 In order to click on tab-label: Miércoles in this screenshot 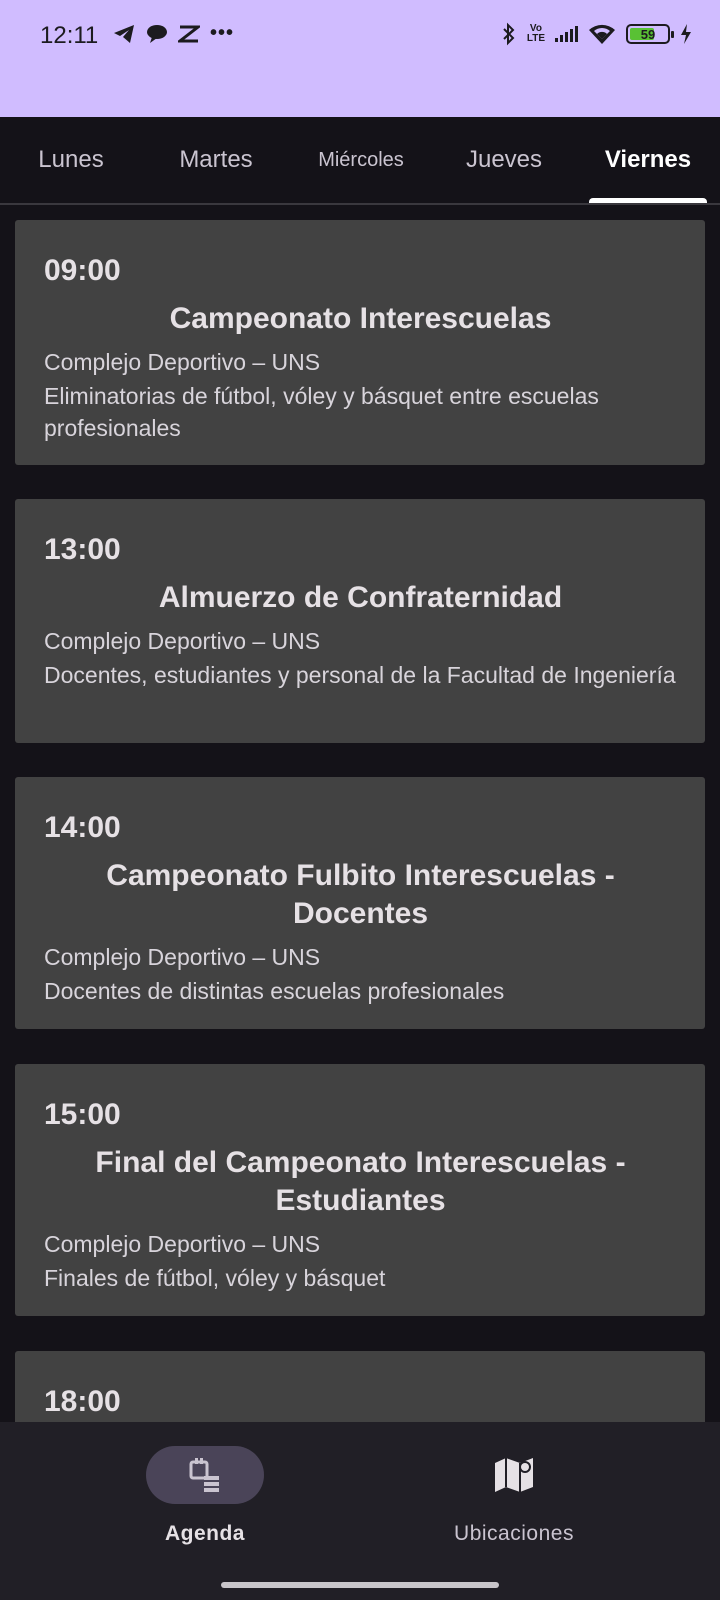, I will do `click(361, 159)`.